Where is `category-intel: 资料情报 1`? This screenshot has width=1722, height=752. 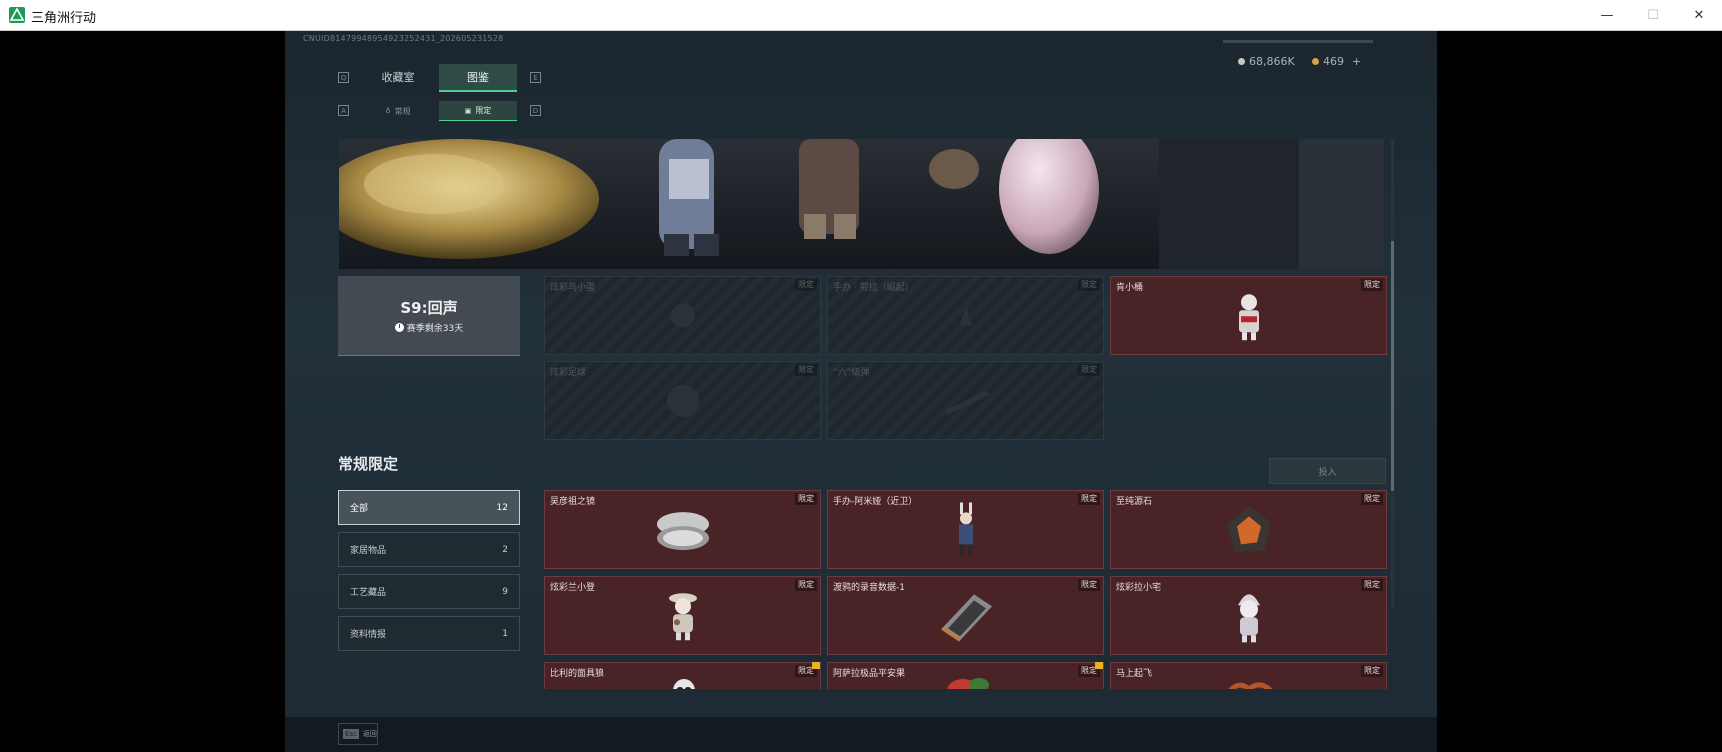 category-intel: 资料情报 1 is located at coordinates (429, 633).